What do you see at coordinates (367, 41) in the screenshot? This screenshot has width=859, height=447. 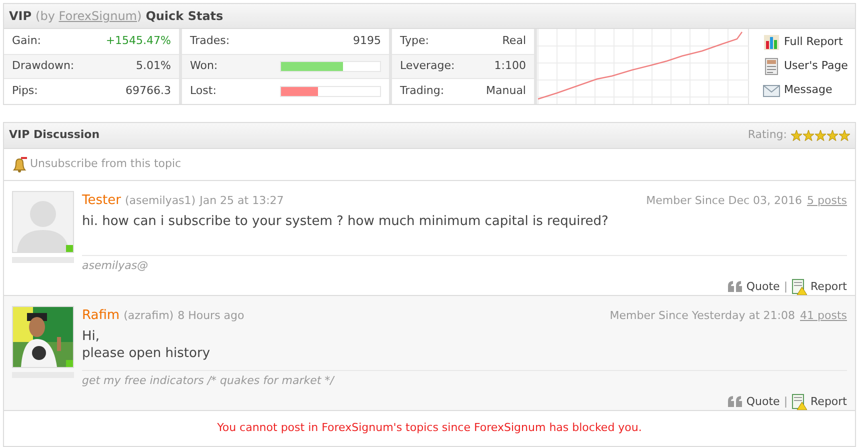 I see `stat-value: 9195` at bounding box center [367, 41].